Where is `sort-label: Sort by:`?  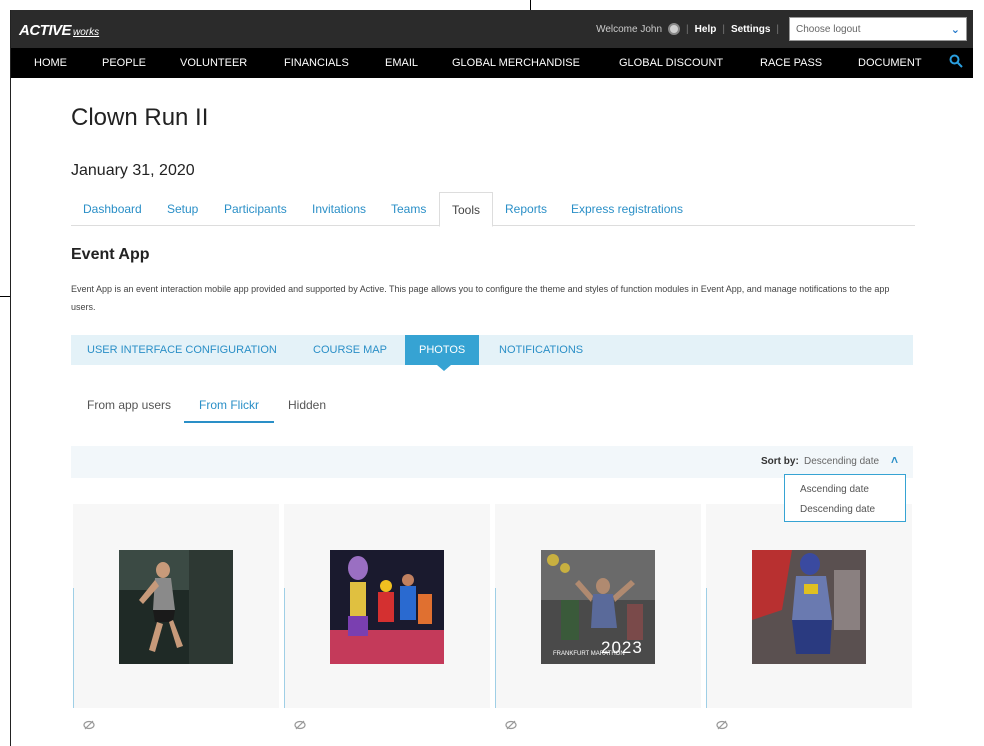 sort-label: Sort by: is located at coordinates (780, 461).